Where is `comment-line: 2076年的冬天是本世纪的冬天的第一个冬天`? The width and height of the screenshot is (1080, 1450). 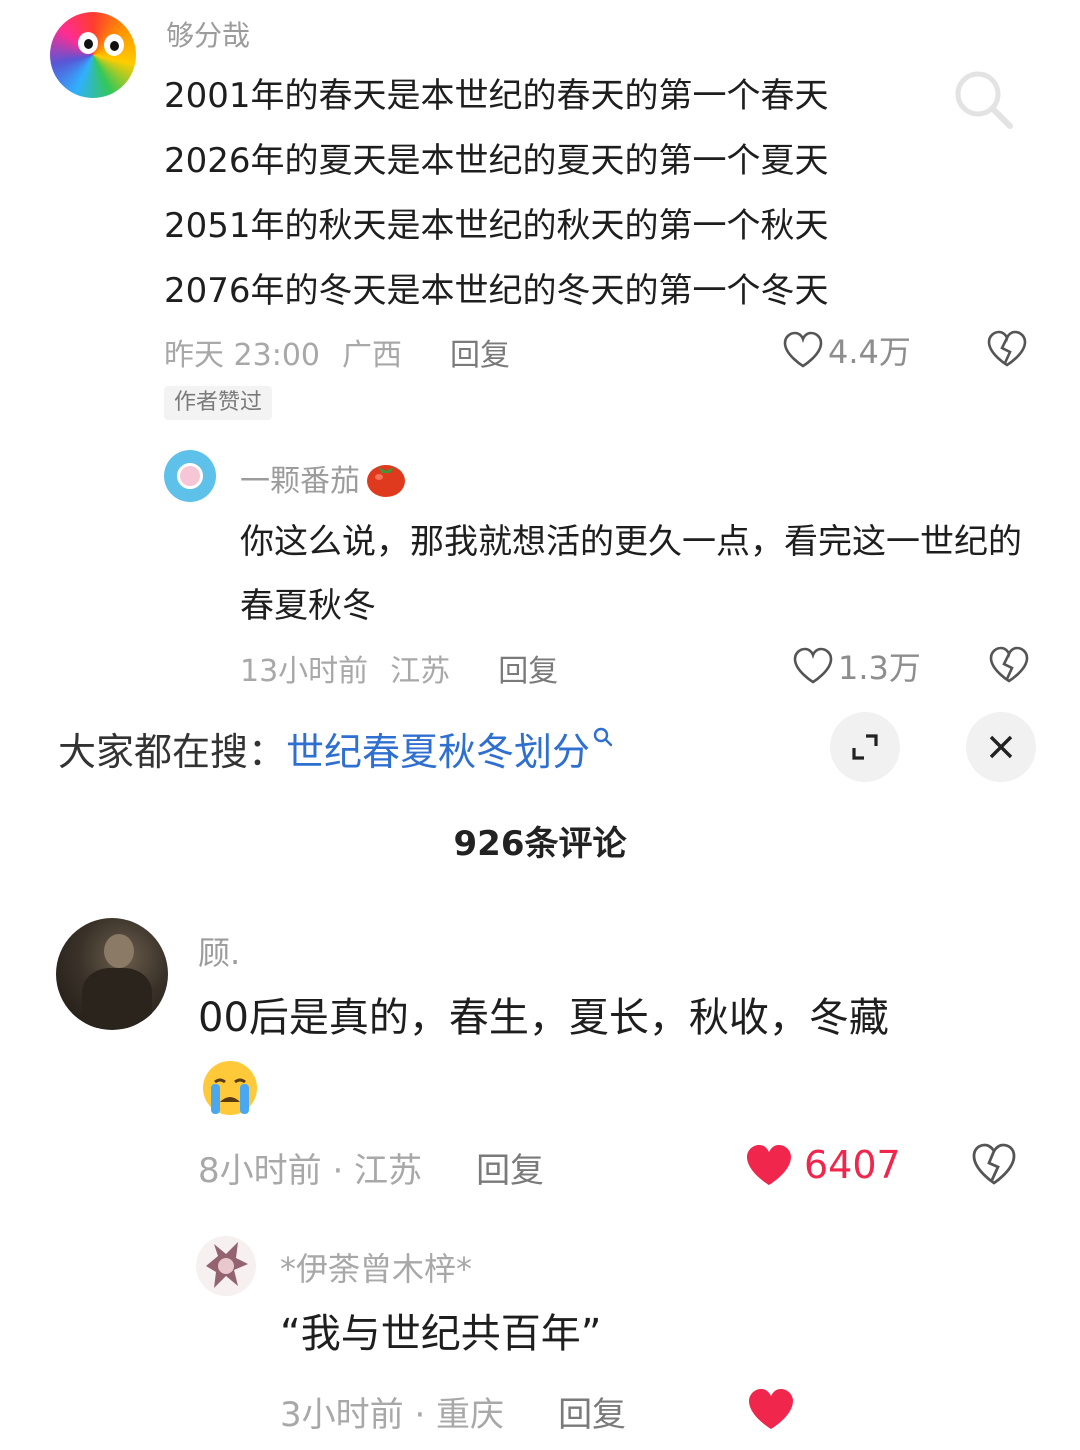 comment-line: 2076年的冬天是本世纪的冬天的第一个冬天 is located at coordinates (496, 291).